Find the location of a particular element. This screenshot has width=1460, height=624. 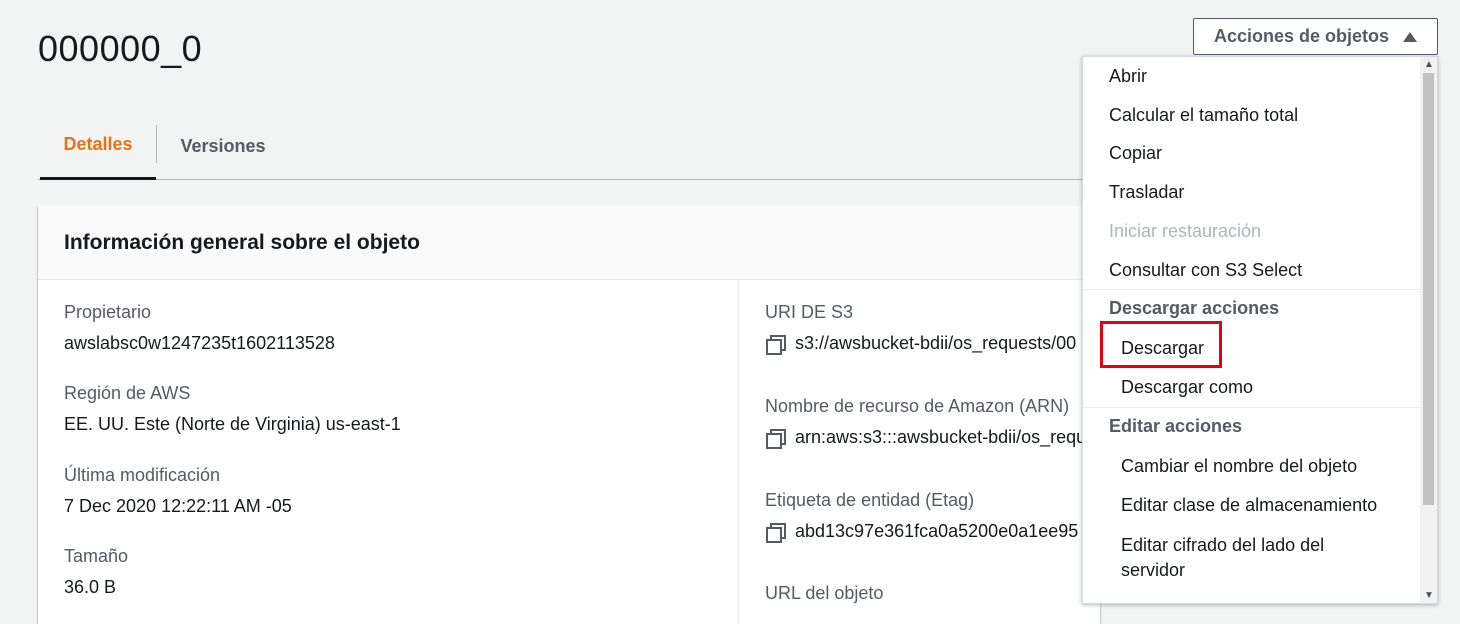

copy-row: arn:aws:s3:::awsbucket-bdii/os_requ is located at coordinates (926, 438).